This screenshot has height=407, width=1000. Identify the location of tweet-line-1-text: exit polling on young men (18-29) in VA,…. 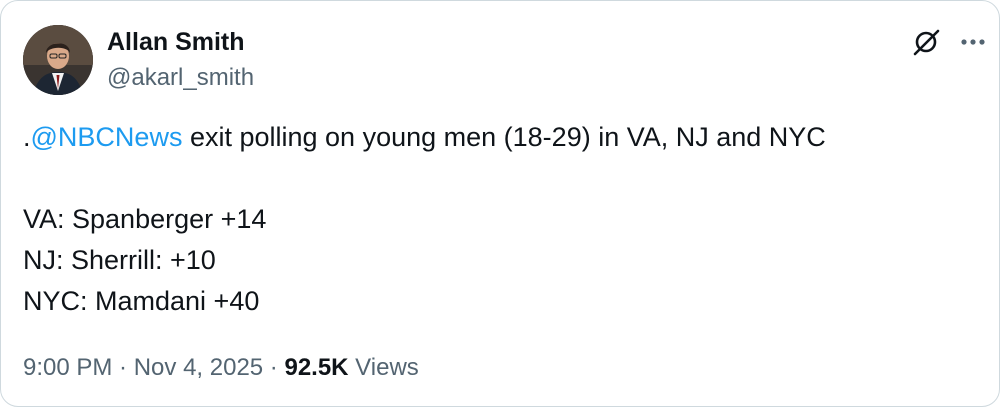
(504, 137).